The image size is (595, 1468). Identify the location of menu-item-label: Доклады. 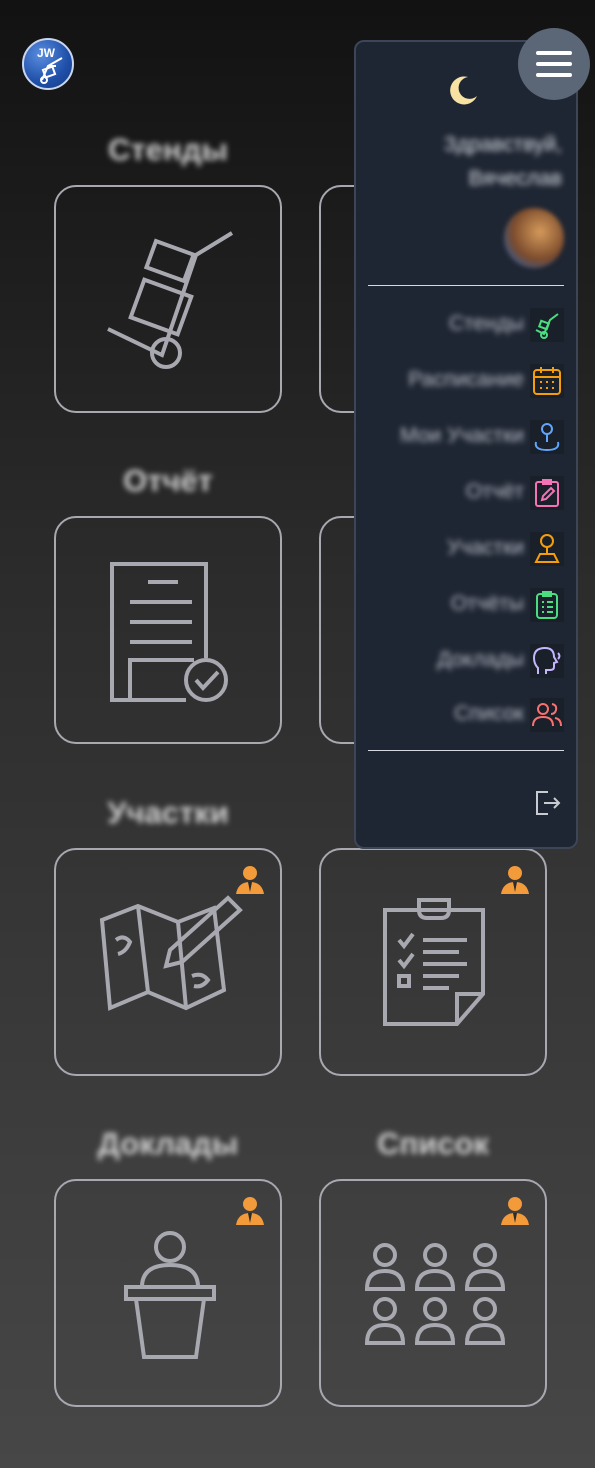
(480, 659).